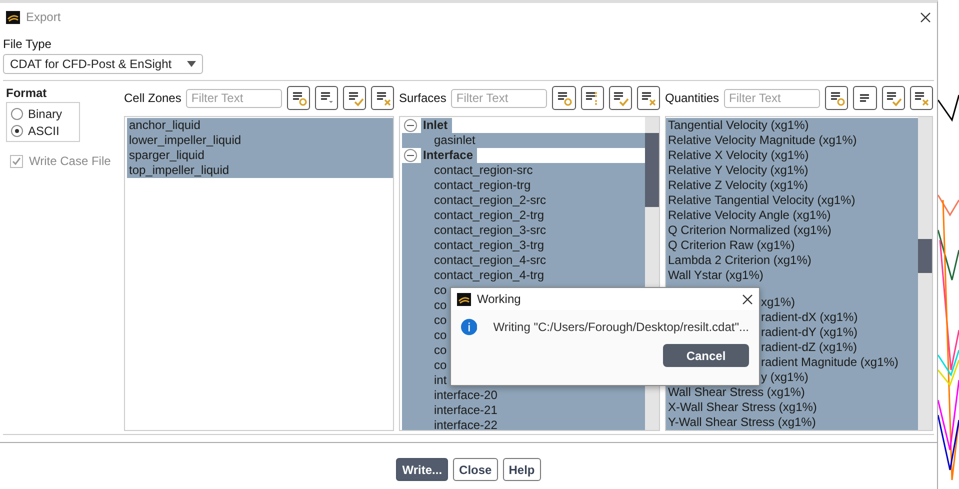 The width and height of the screenshot is (959, 489). What do you see at coordinates (45, 113) in the screenshot?
I see `radio-label: Binary` at bounding box center [45, 113].